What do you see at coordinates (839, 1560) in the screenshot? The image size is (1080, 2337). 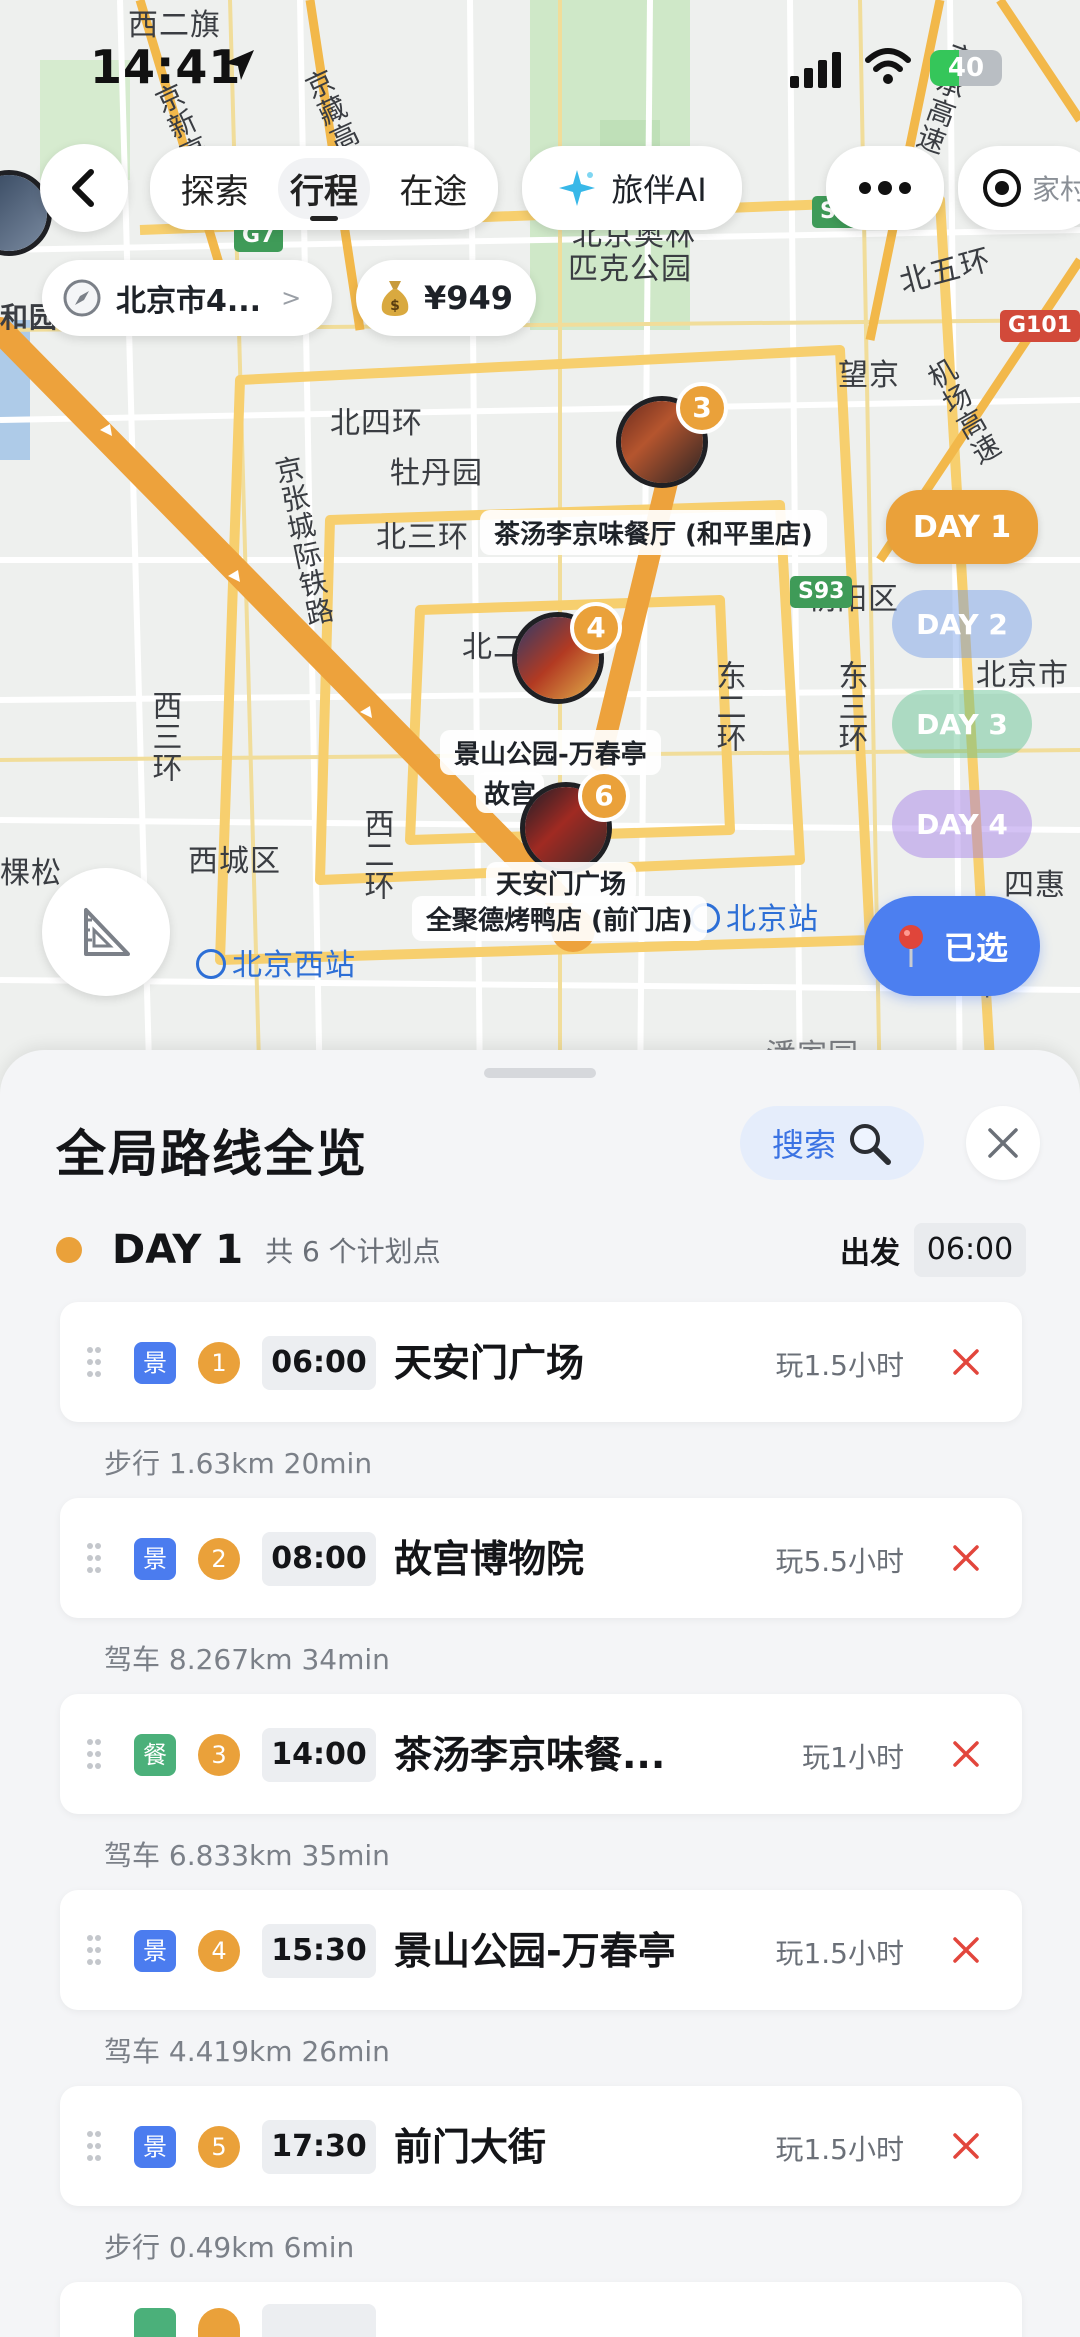 I see `visit-duration: 玩5.5小时` at bounding box center [839, 1560].